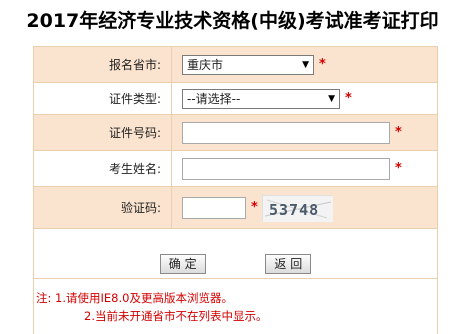  What do you see at coordinates (102, 132) in the screenshot?
I see `idnum-label: 证件号码:` at bounding box center [102, 132].